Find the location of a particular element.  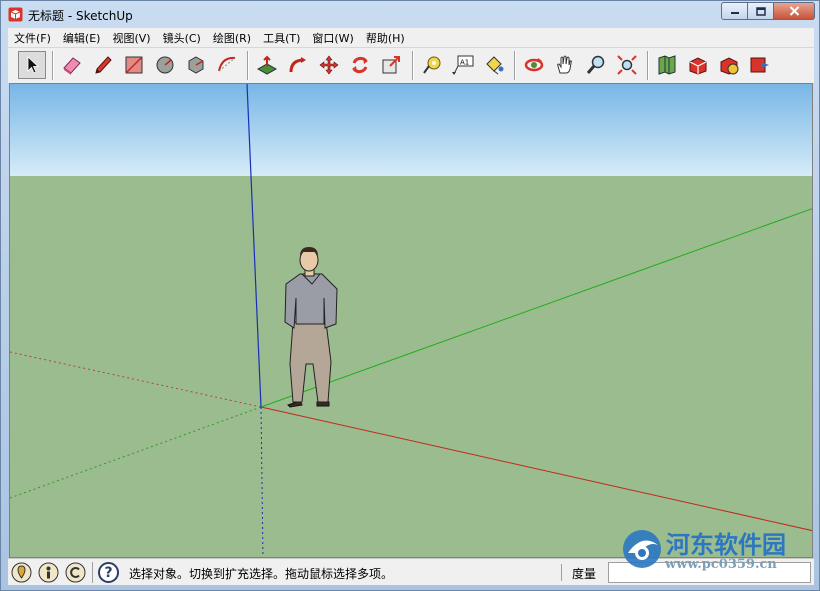

3d-warehouse-tool is located at coordinates (698, 65).